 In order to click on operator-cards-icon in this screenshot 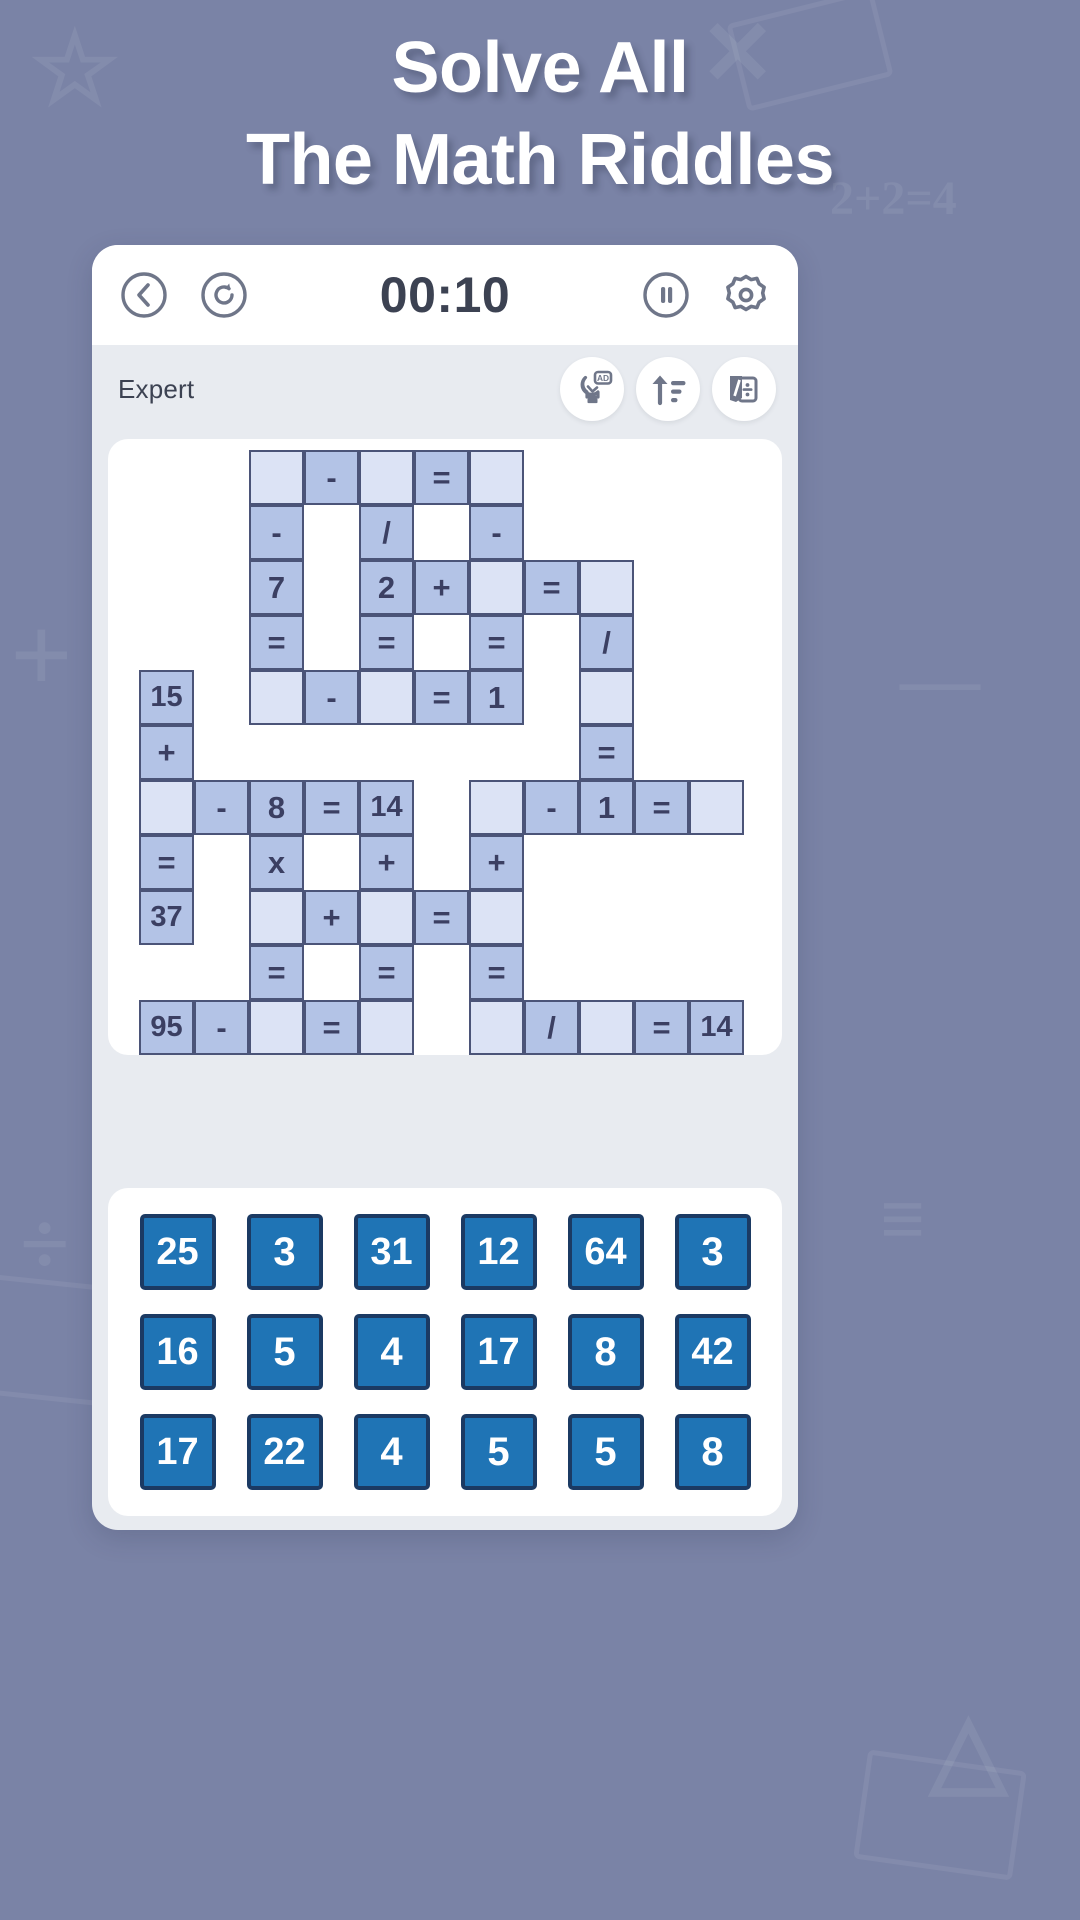, I will do `click(744, 389)`.